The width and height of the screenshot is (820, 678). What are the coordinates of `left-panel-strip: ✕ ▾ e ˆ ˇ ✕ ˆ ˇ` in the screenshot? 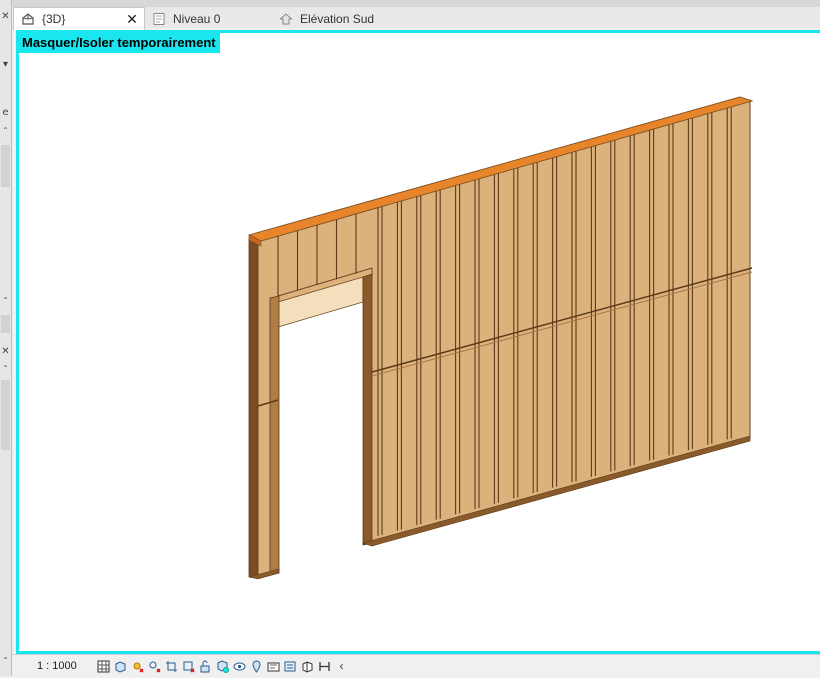 It's located at (6, 338).